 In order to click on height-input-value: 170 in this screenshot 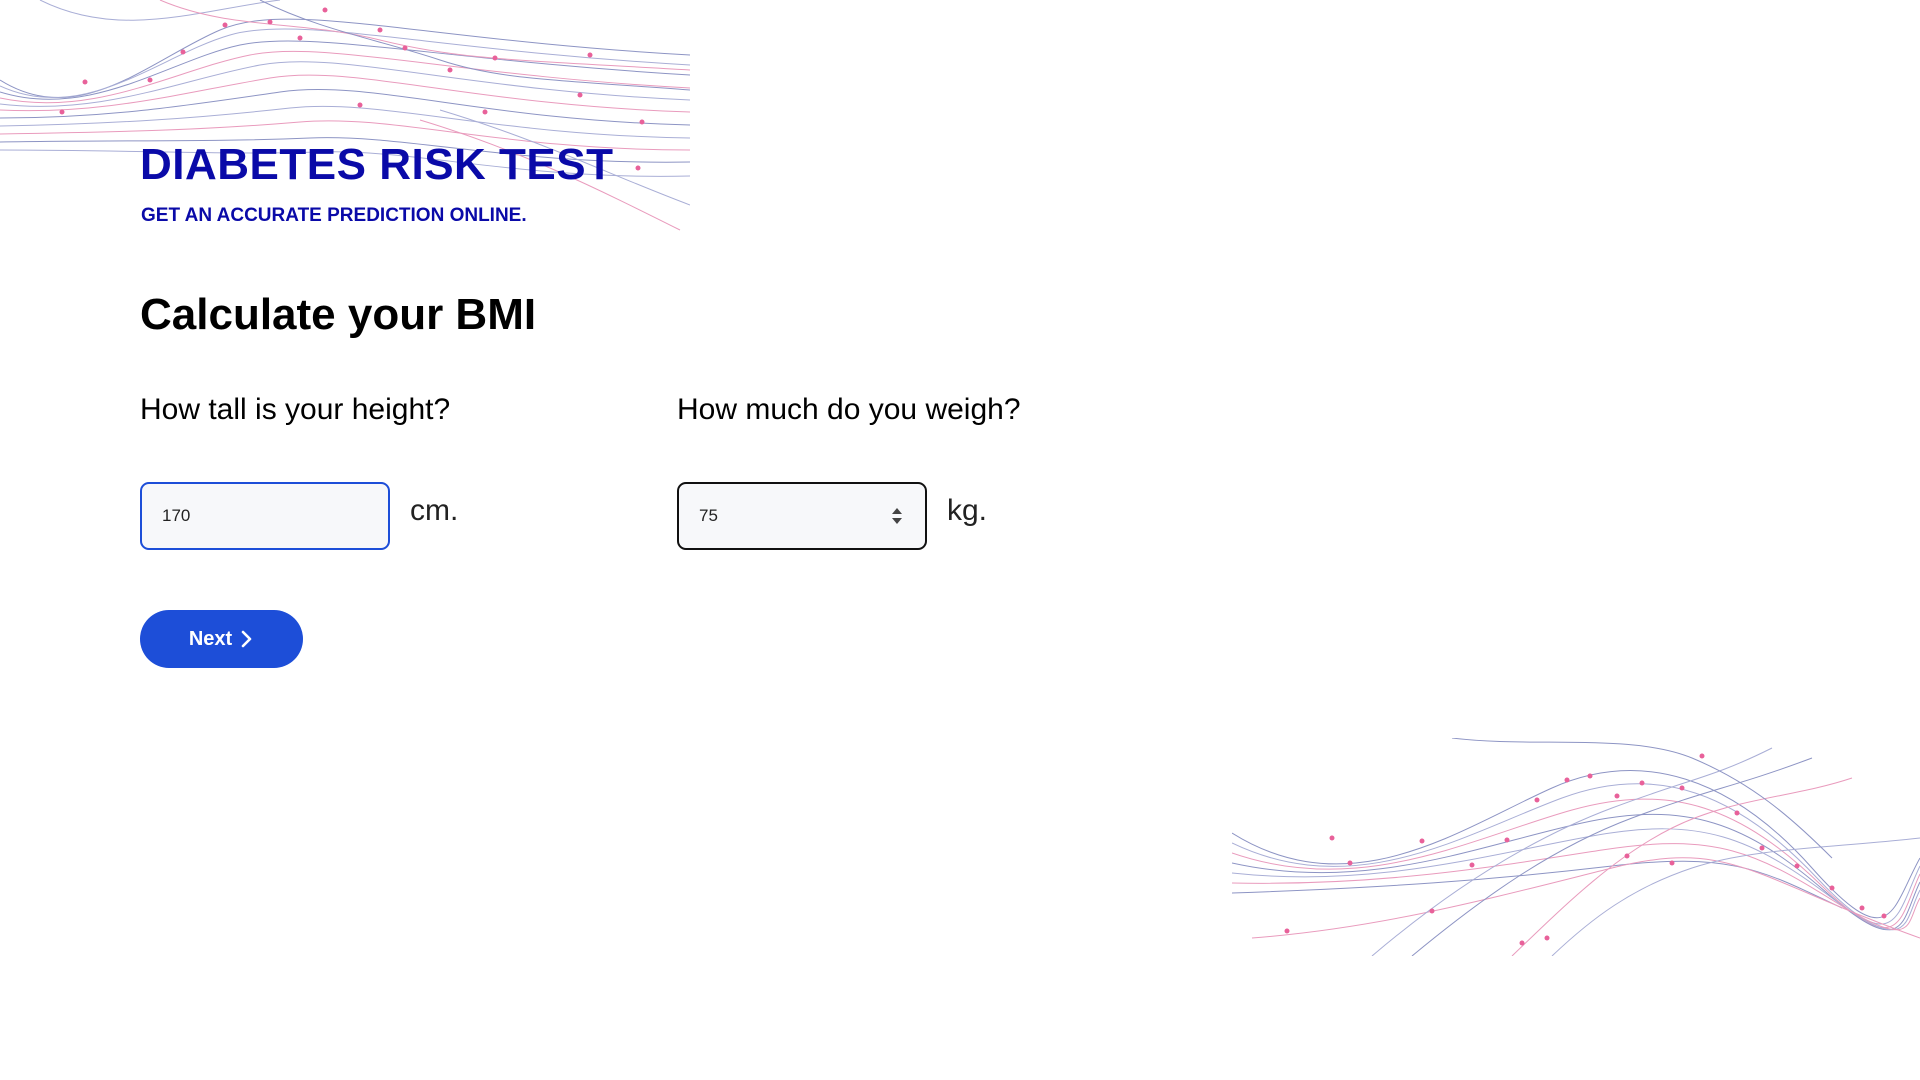, I will do `click(176, 515)`.